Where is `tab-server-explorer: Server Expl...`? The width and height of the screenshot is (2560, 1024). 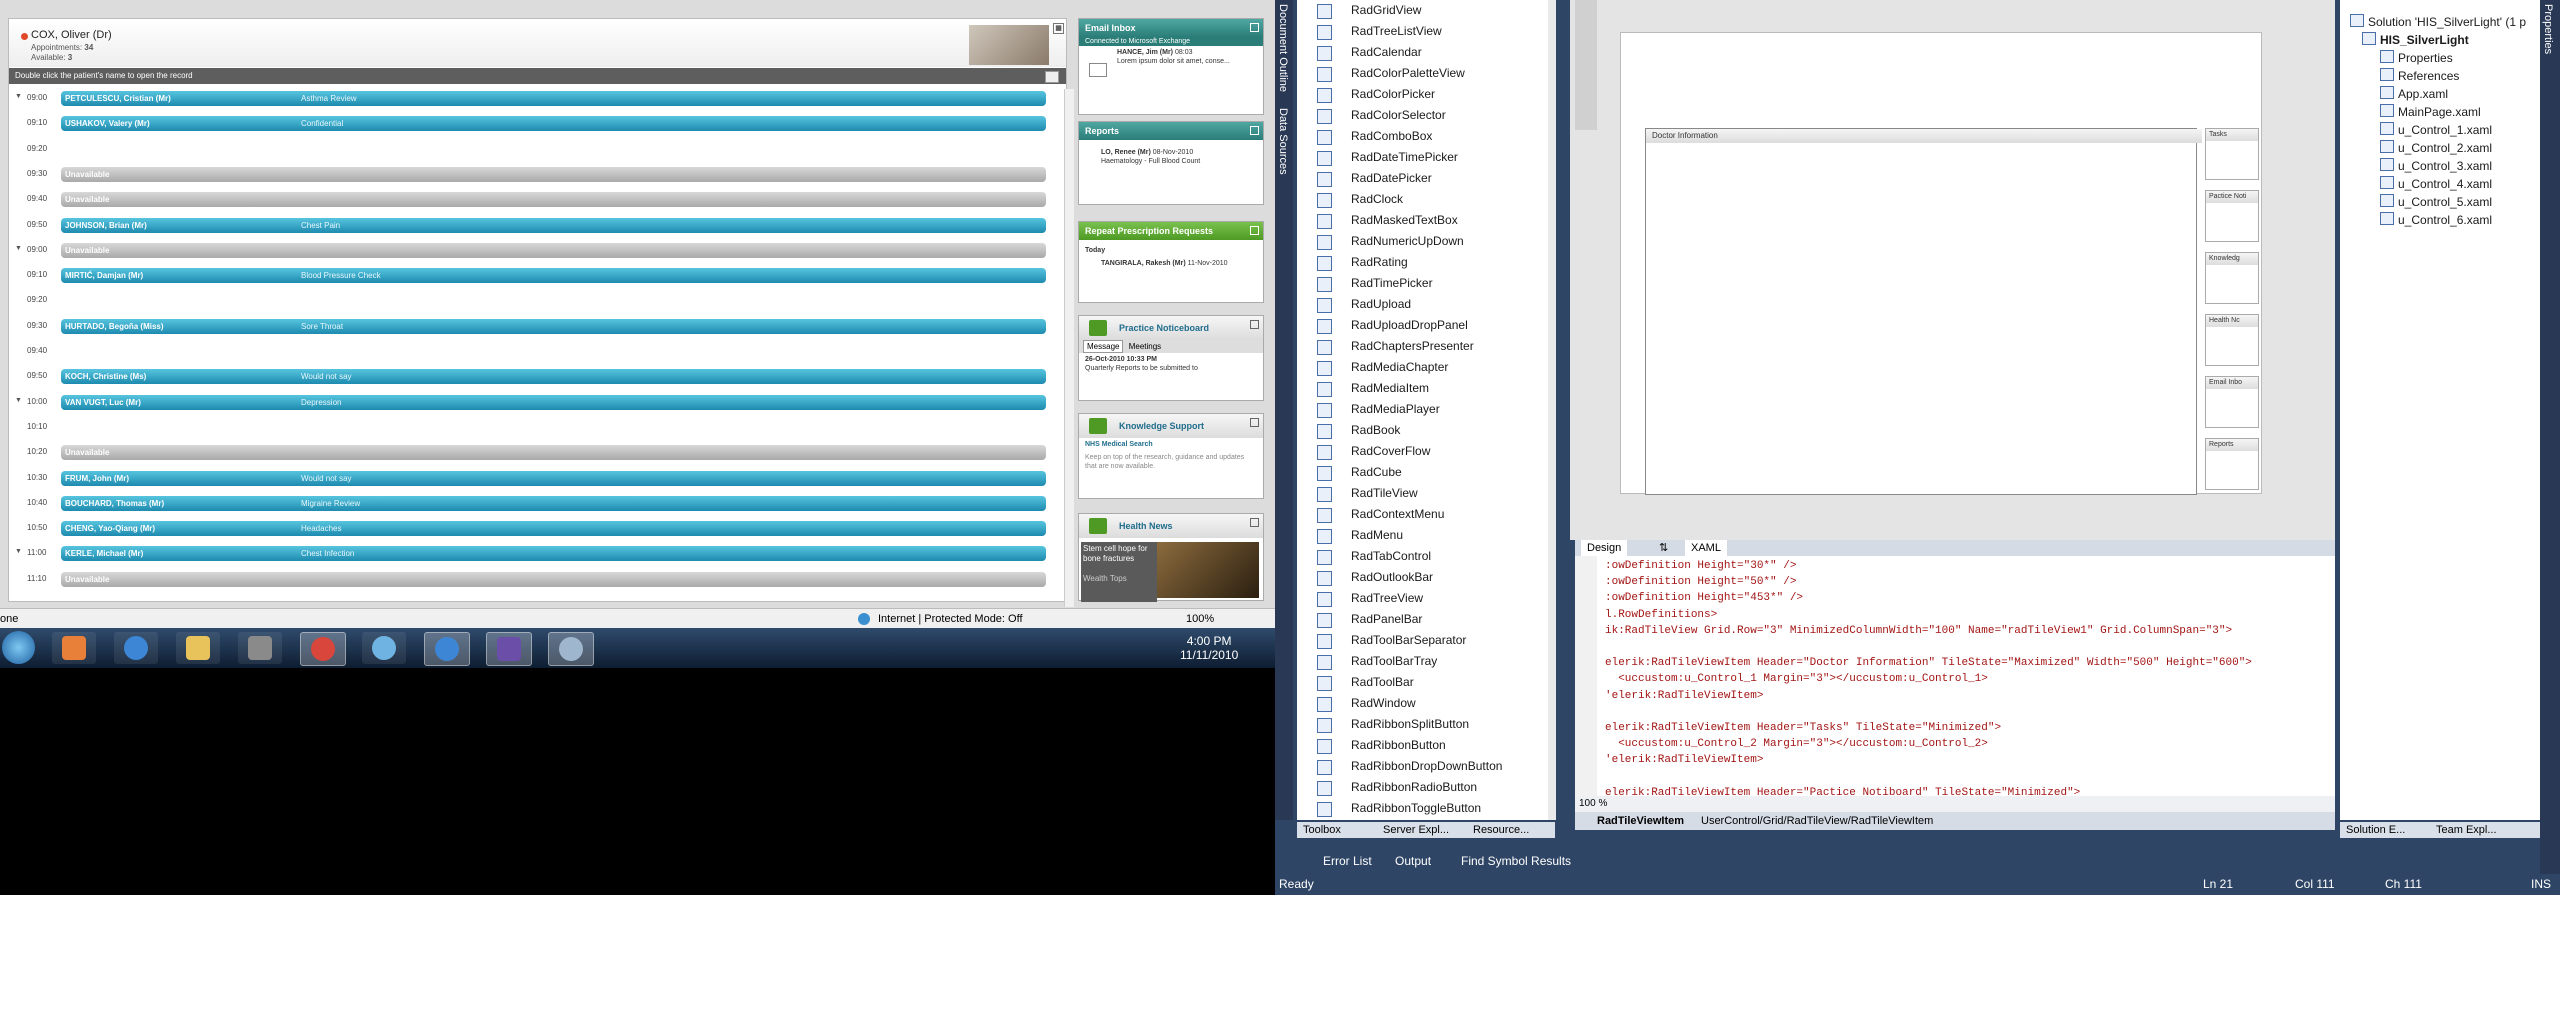
tab-server-explorer: Server Expl... is located at coordinates (1416, 830).